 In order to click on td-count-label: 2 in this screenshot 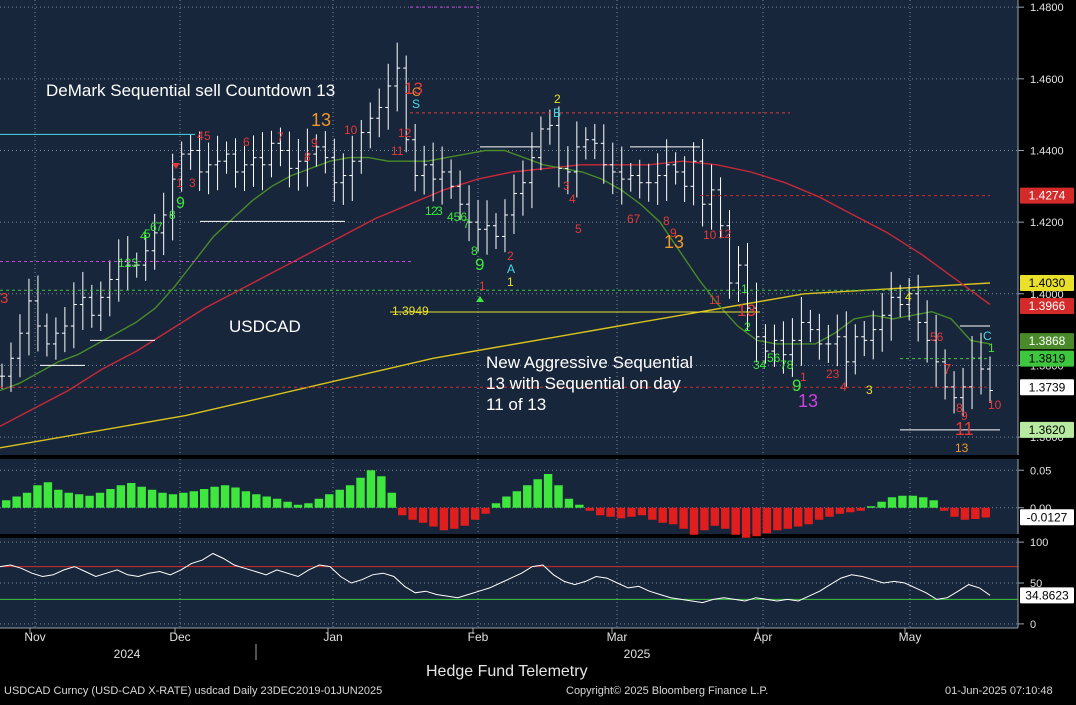, I will do `click(747, 327)`.